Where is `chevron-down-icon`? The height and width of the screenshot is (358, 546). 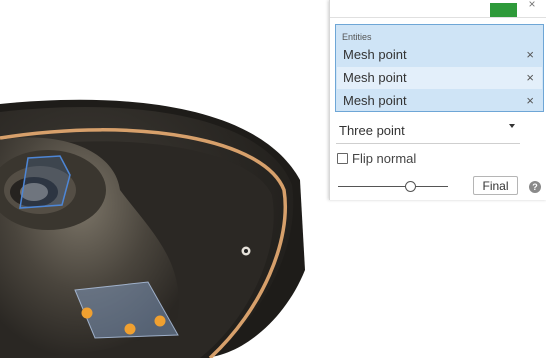 chevron-down-icon is located at coordinates (512, 126).